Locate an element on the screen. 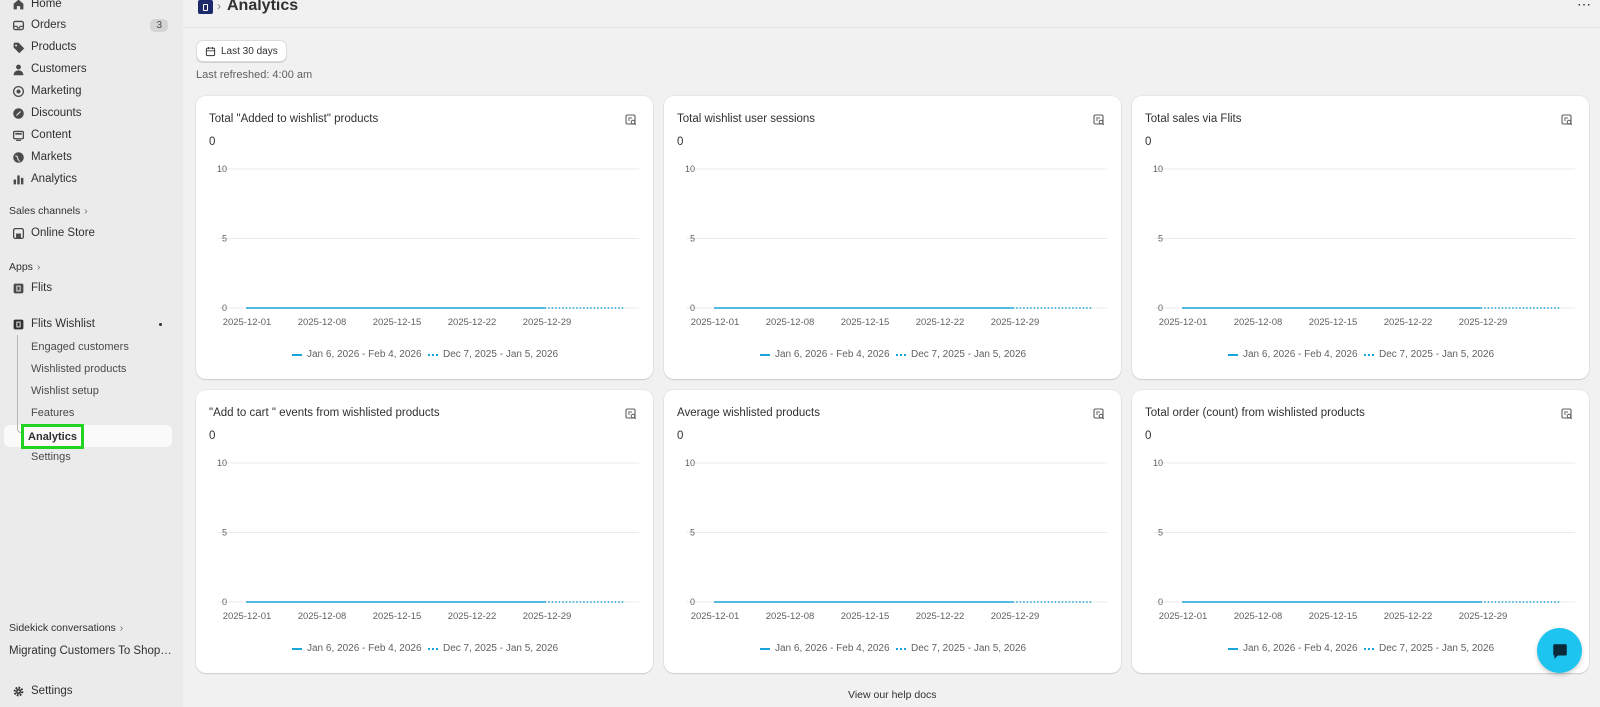 This screenshot has height=707, width=1600. flits-wishlist-app-icon is located at coordinates (205, 7).